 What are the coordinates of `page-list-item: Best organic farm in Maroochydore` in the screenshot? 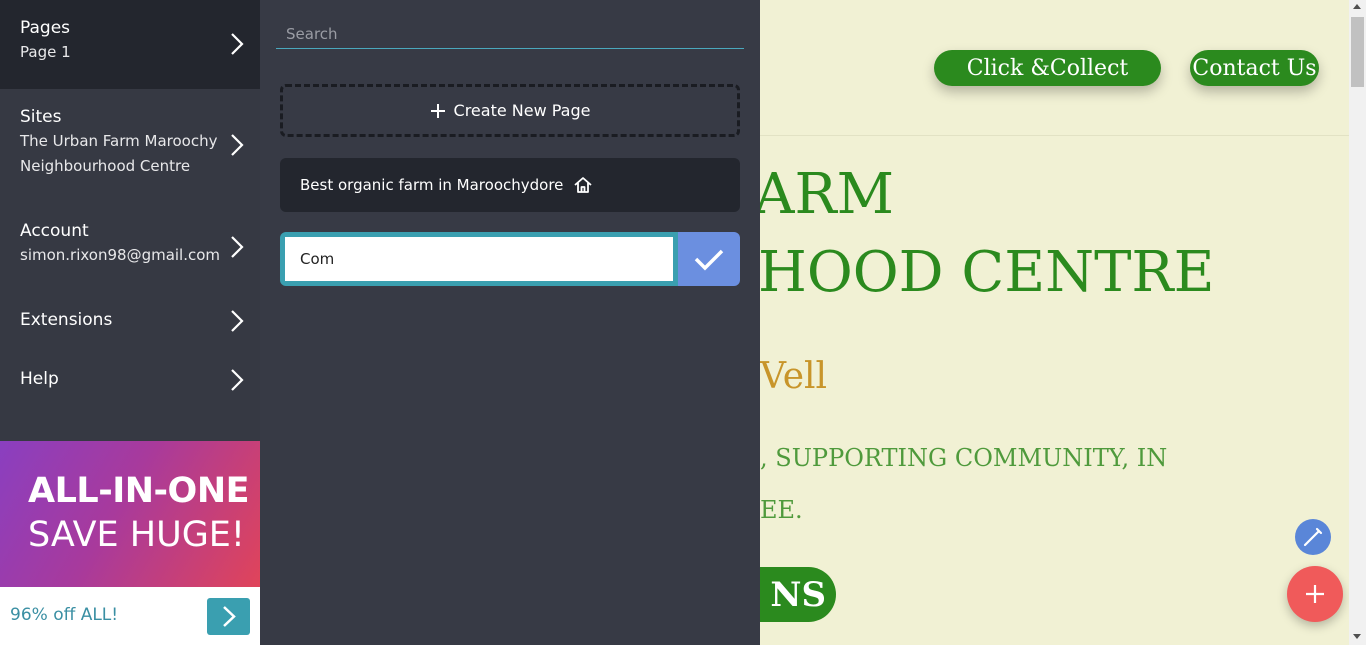 It's located at (510, 185).